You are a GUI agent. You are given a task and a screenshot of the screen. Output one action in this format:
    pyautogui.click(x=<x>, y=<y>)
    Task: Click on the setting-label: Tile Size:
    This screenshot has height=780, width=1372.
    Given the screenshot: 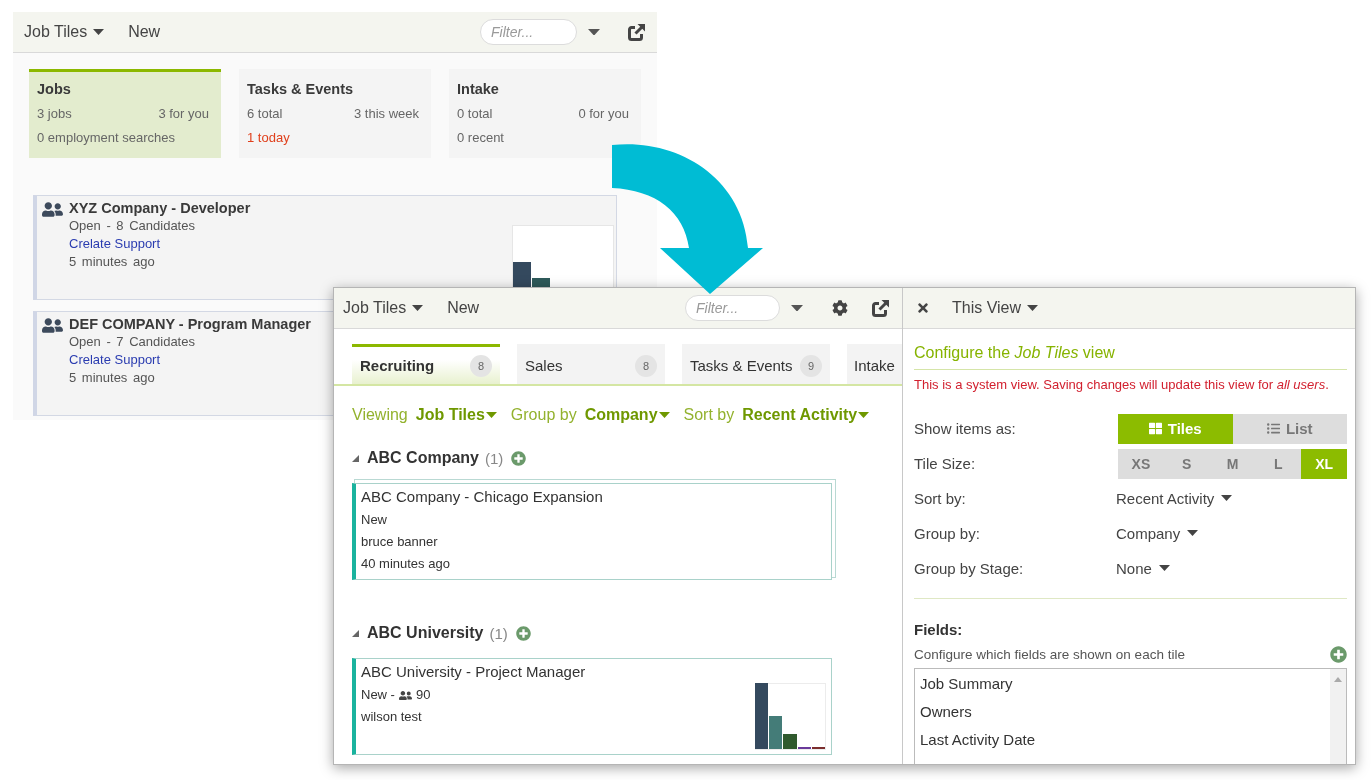 What is the action you would take?
    pyautogui.click(x=945, y=463)
    